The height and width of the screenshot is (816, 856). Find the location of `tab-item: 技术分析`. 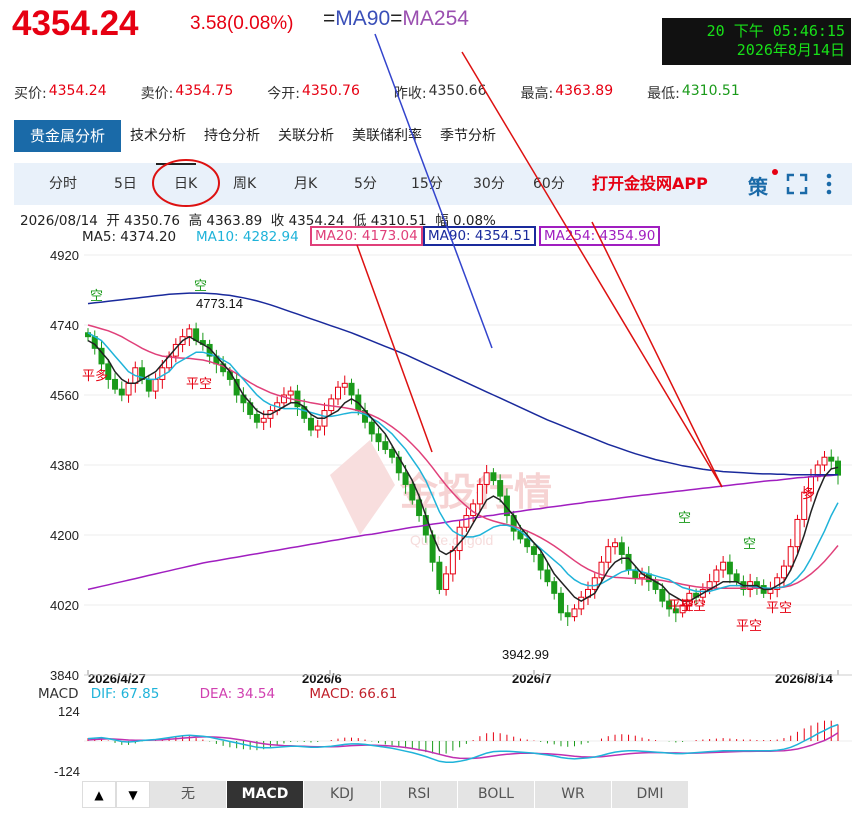

tab-item: 技术分析 is located at coordinates (158, 136).